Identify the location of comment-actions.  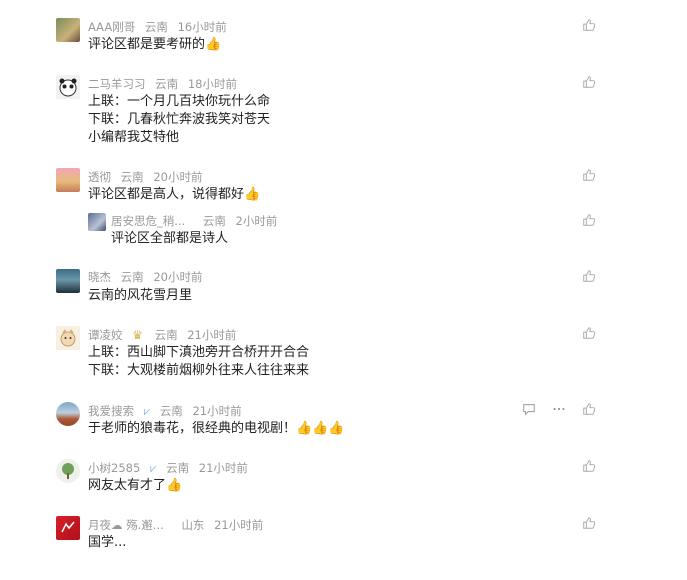
(559, 409).